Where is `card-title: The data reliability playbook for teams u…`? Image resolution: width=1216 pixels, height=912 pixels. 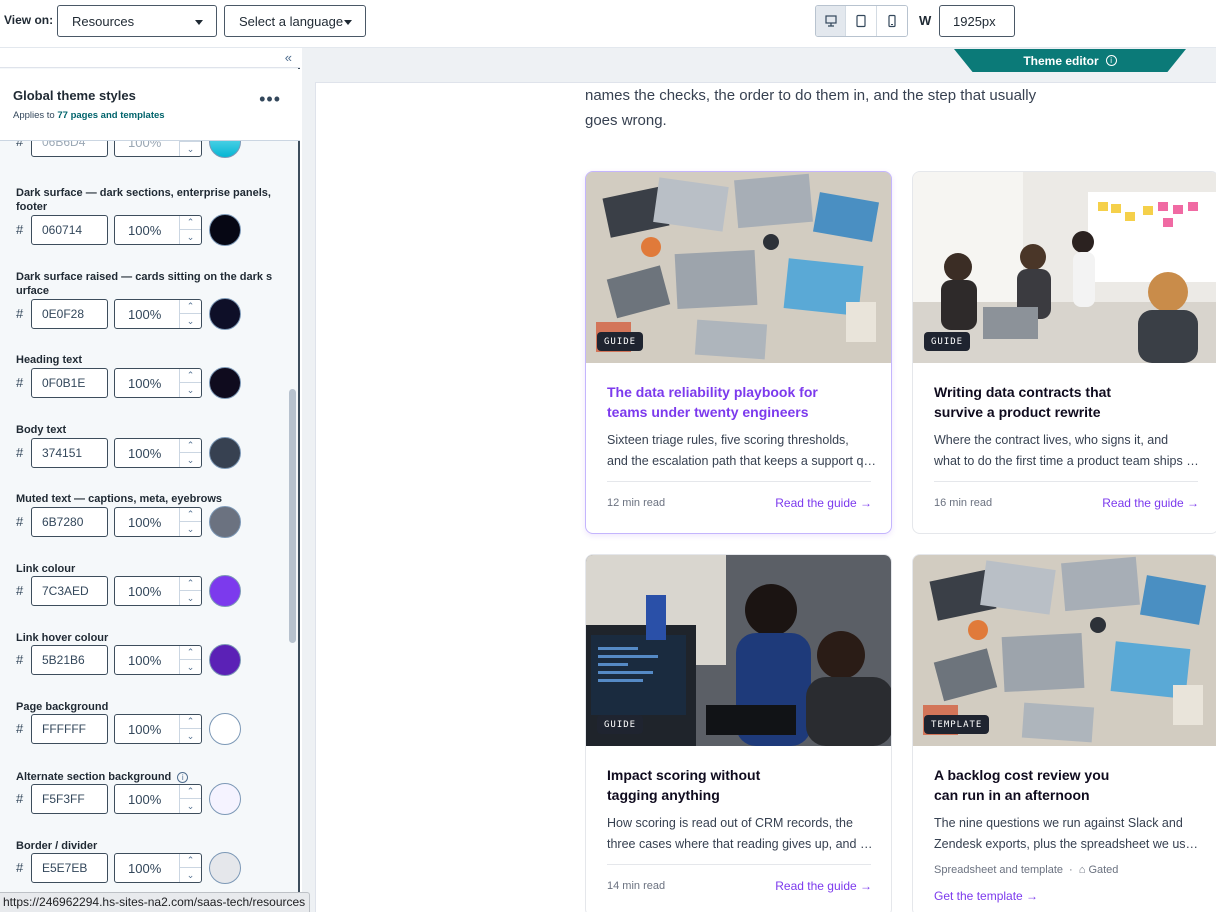
card-title: The data reliability playbook for teams u… is located at coordinates (727, 402).